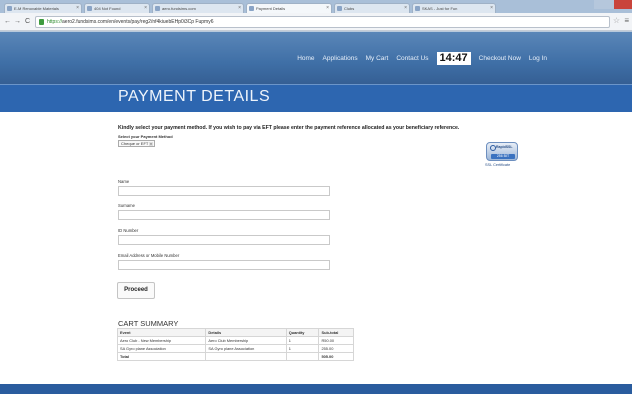 The width and height of the screenshot is (632, 394). What do you see at coordinates (149, 255) in the screenshot?
I see `email-mobile-label: Email Address or Mobile Number` at bounding box center [149, 255].